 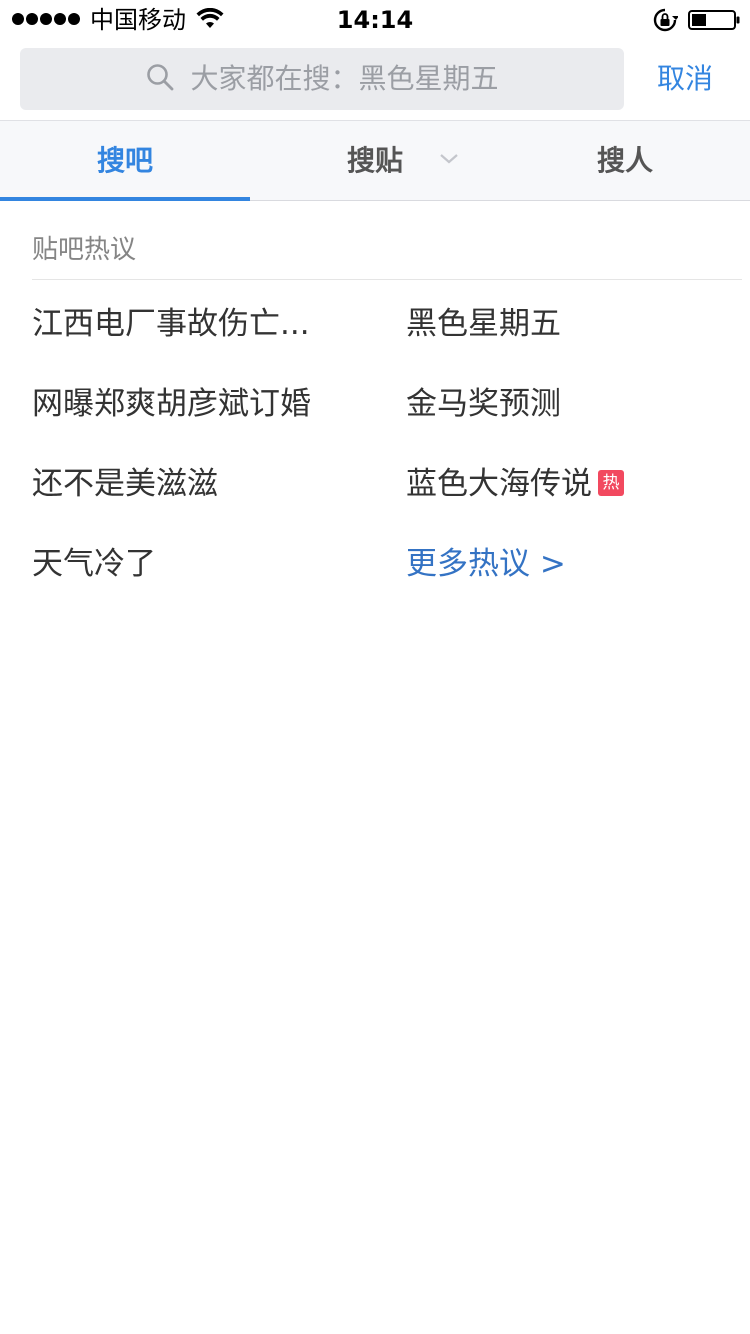 I want to click on hot-topic-item: 蓝色大海传说热, so click(x=515, y=484).